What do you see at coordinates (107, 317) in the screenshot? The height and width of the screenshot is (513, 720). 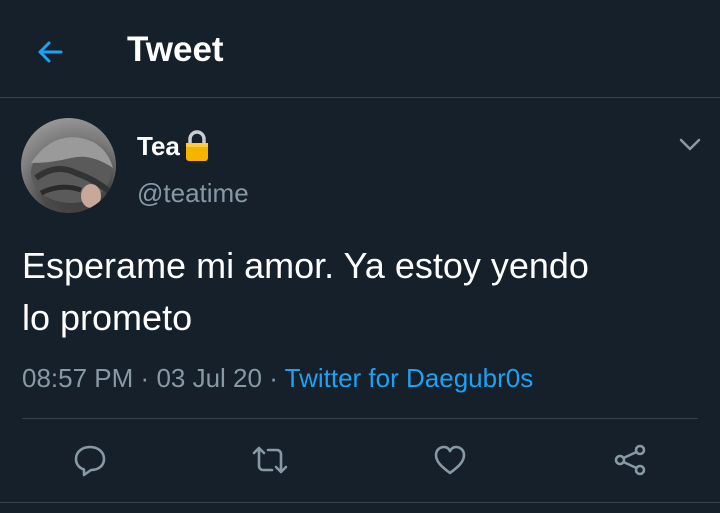 I see `tweet-text-line: lo prometo` at bounding box center [107, 317].